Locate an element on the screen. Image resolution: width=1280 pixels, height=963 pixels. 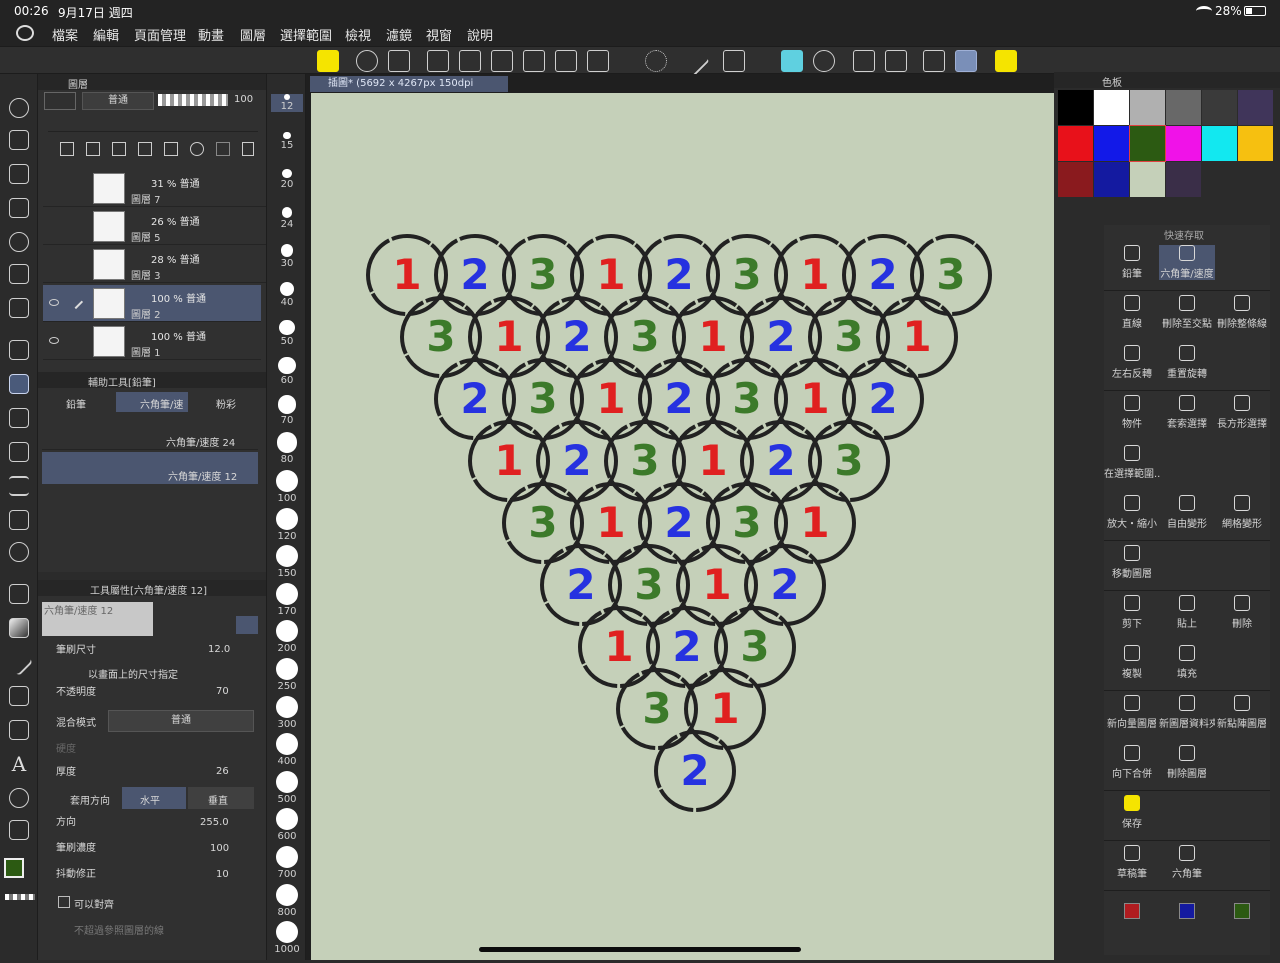
quick-access-item: 保存 is located at coordinates (1132, 812).